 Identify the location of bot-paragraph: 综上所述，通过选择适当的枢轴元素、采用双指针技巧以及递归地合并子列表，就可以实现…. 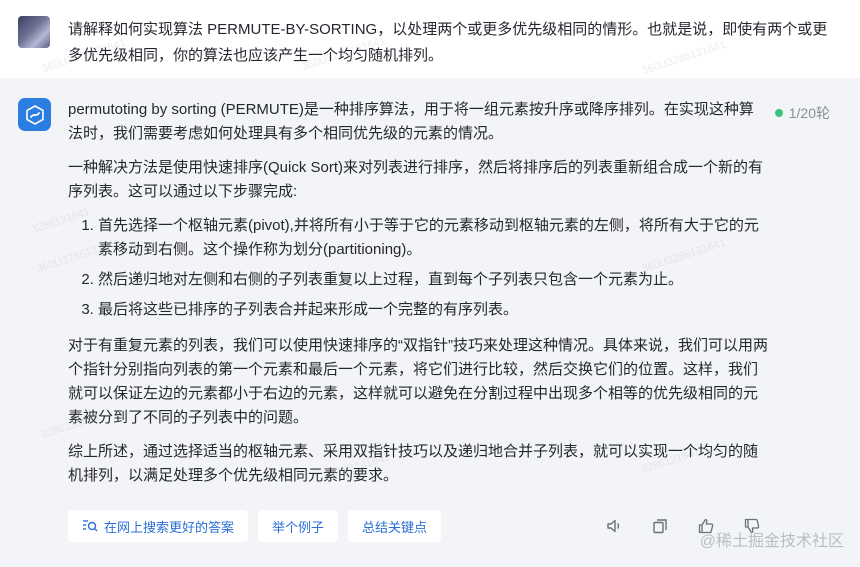
(413, 463).